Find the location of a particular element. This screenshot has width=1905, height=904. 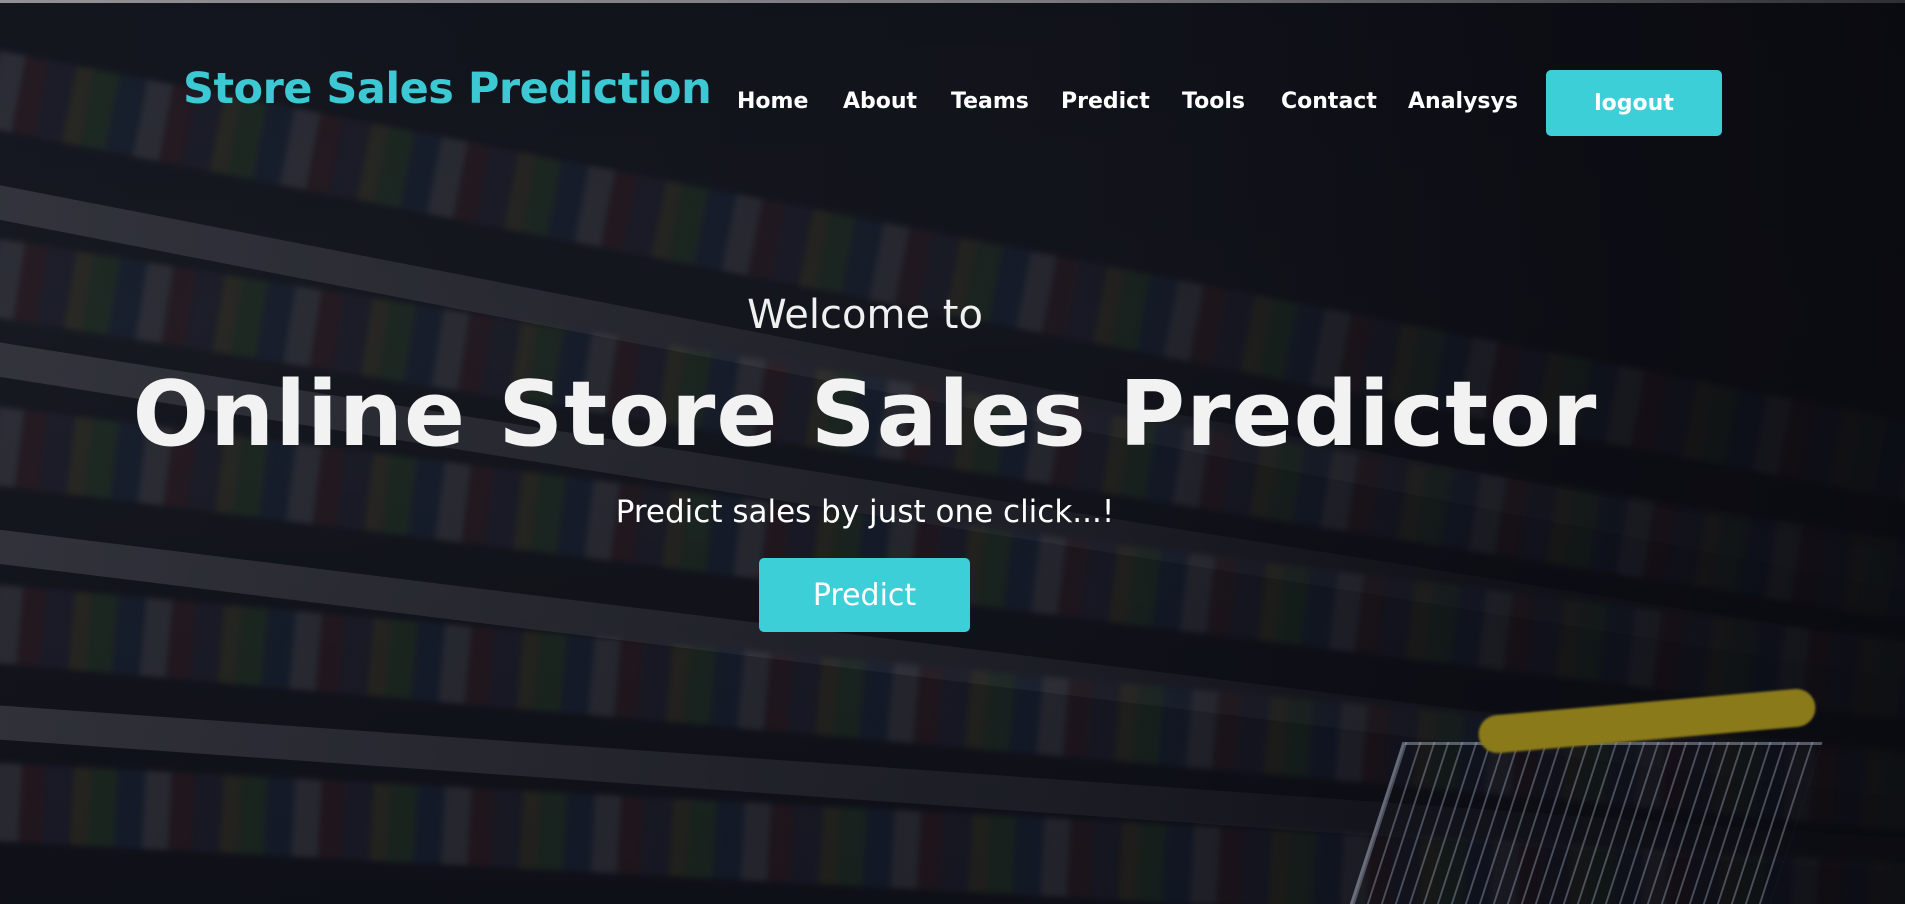

nav-link-tools: Tools is located at coordinates (1213, 101).